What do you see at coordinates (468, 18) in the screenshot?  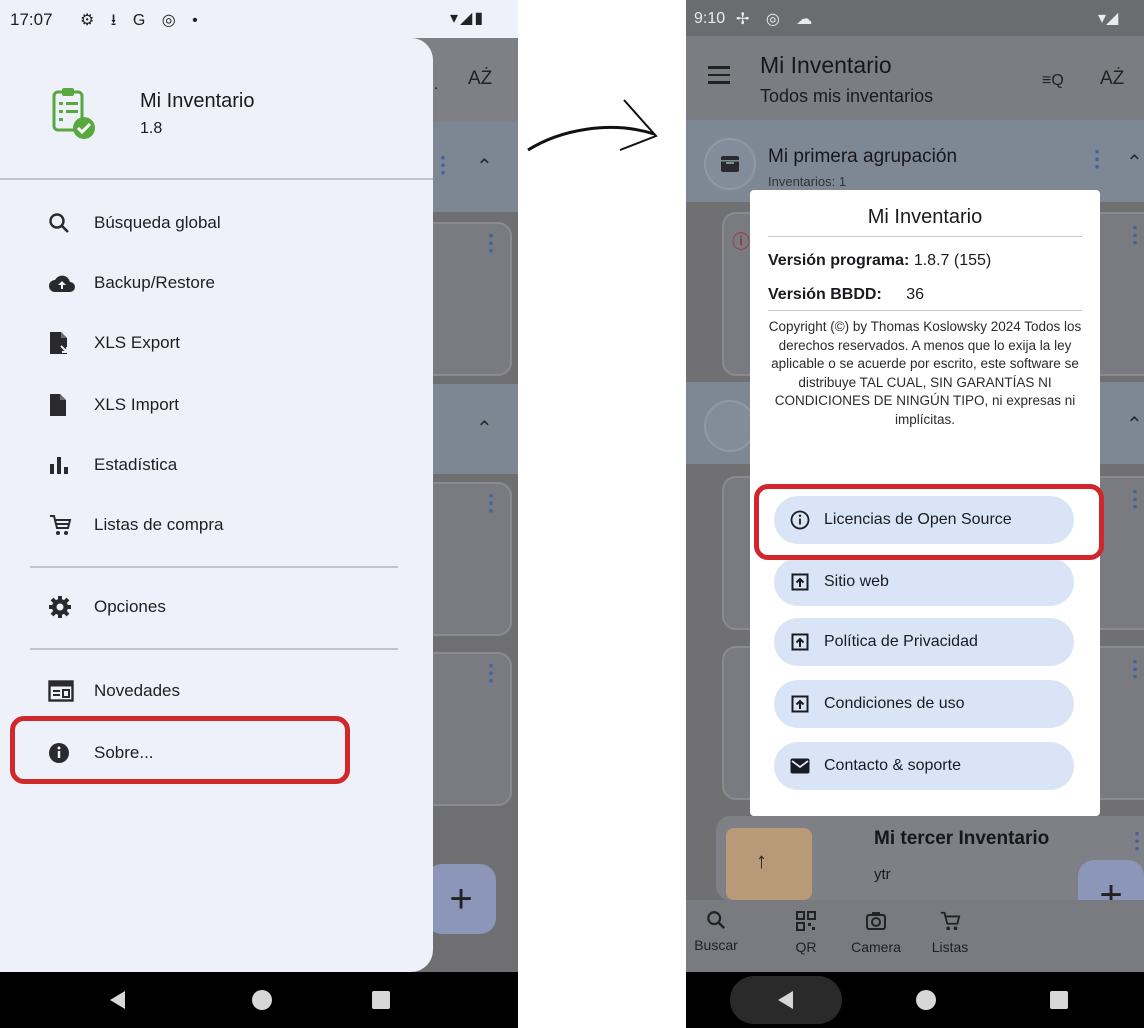 I see `status-signal-battery: ▾◢▮` at bounding box center [468, 18].